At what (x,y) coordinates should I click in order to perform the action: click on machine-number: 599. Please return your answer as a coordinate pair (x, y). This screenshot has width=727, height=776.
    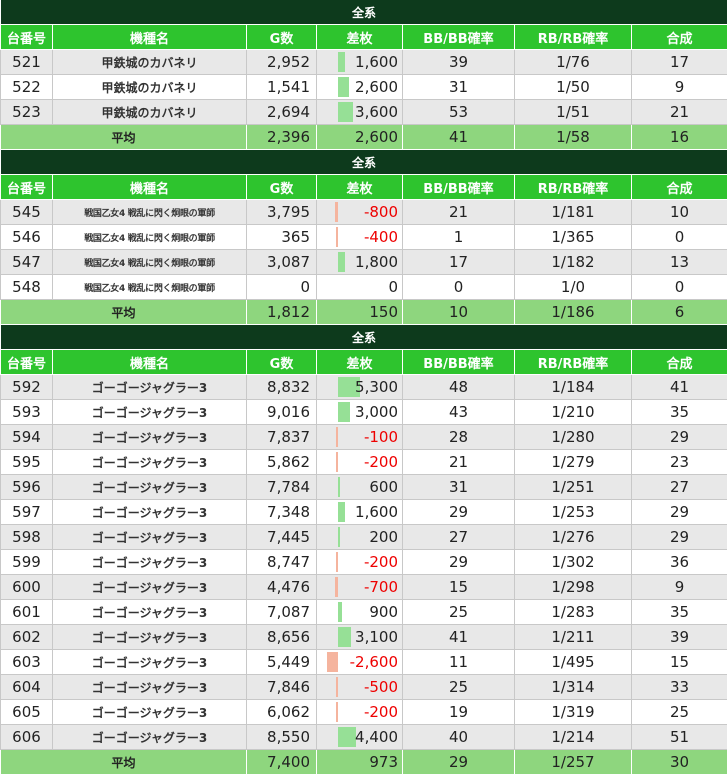
    Looking at the image, I should click on (26, 562).